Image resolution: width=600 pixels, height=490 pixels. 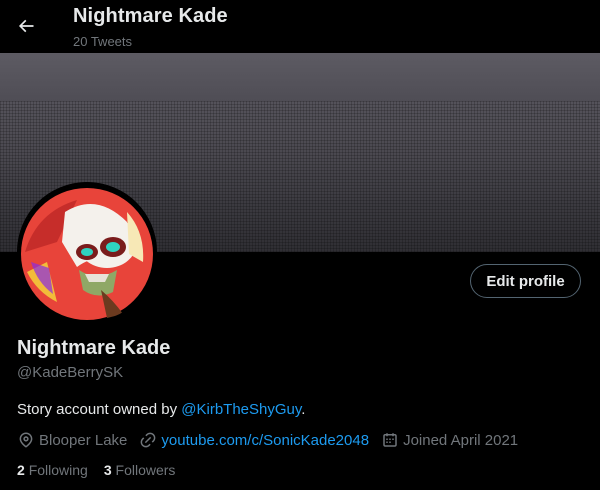 I want to click on location-item: Blooper Lake, so click(x=72, y=440).